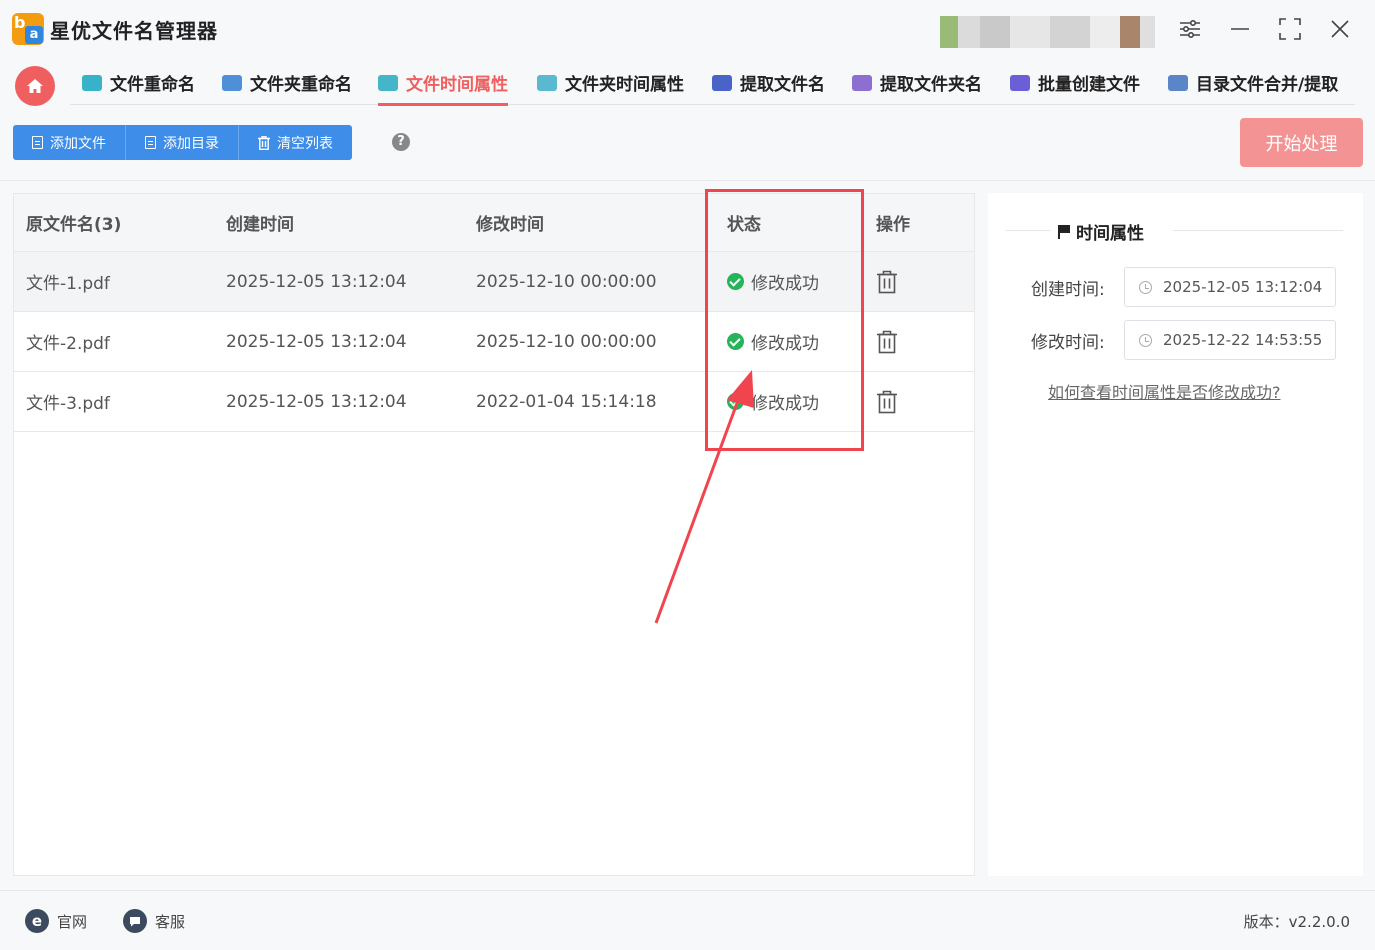  I want to click on tab-file-rename: 文件重命名, so click(138, 82).